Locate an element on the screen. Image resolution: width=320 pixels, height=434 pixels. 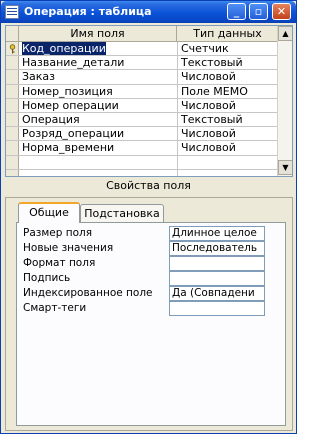
vertical-scrollbar: ▲ ▼ is located at coordinates (284, 101).